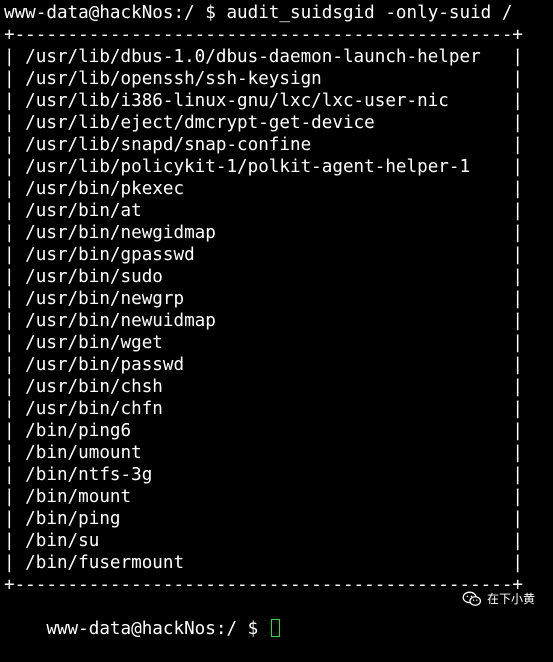 Image resolution: width=553 pixels, height=662 pixels. What do you see at coordinates (264, 343) in the screenshot?
I see `table-row: | /usr/bin/wget |` at bounding box center [264, 343].